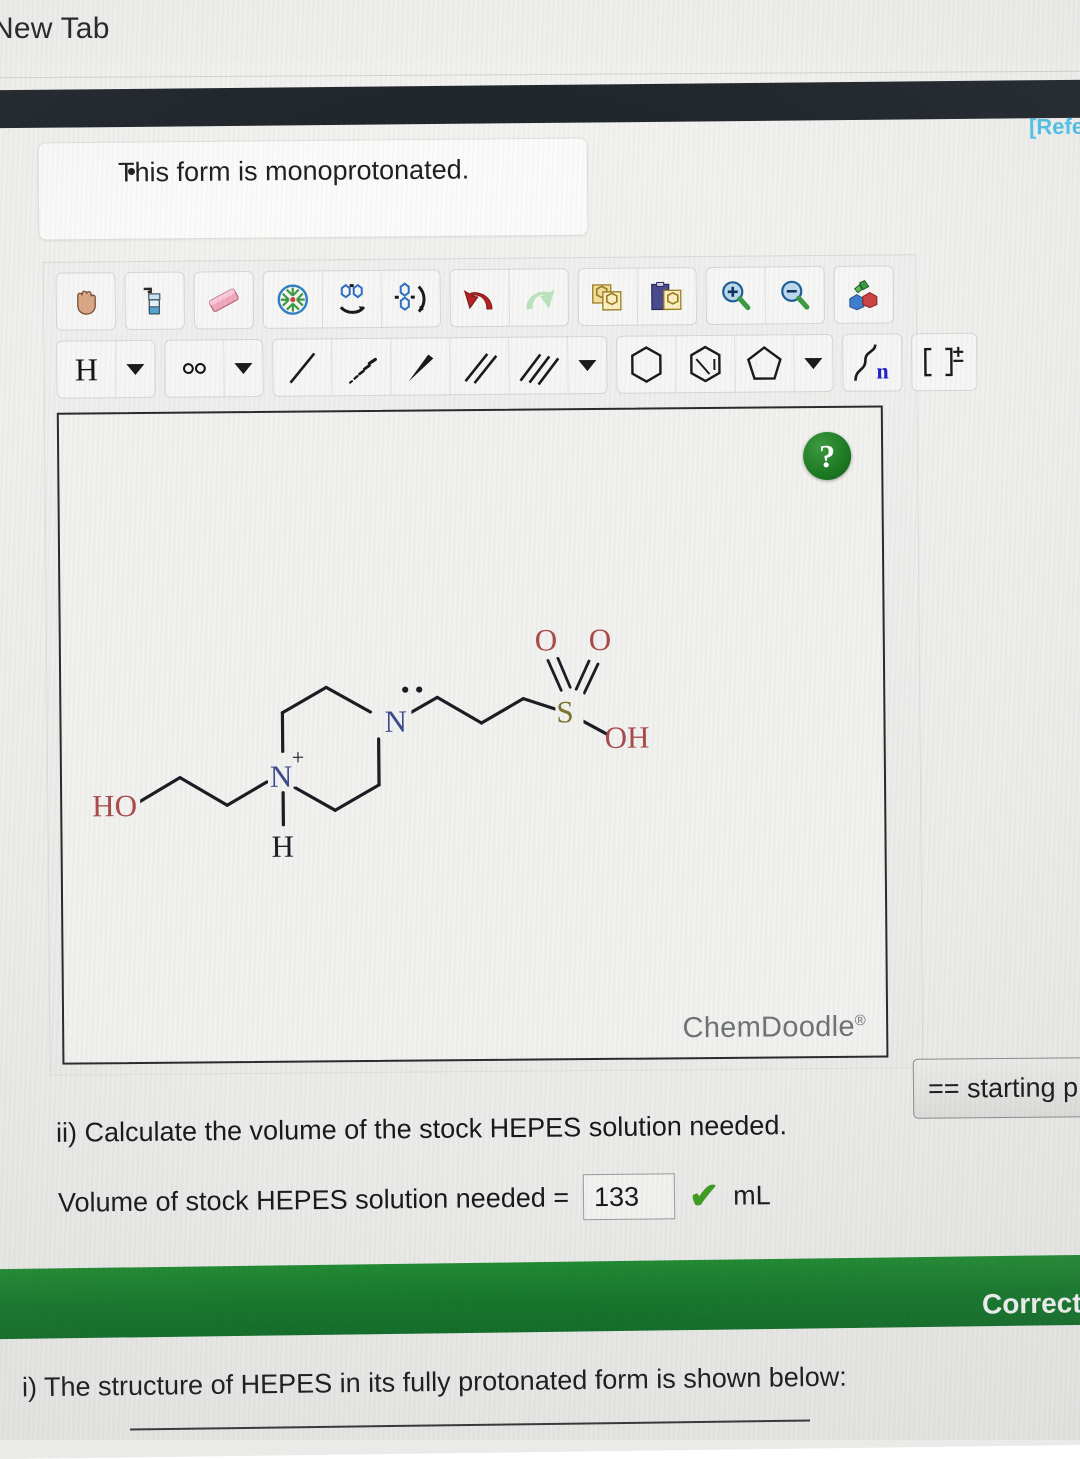 This screenshot has height=1459, width=1080. I want to click on copy-icon, so click(608, 297).